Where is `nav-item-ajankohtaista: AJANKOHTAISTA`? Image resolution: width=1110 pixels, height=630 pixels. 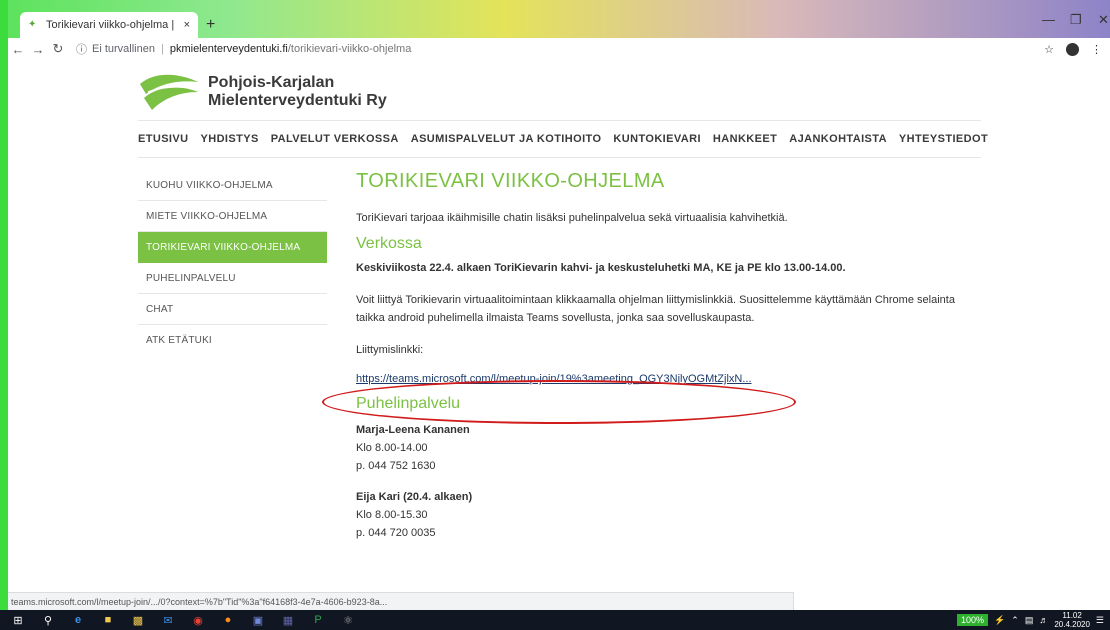
nav-item-ajankohtaista: AJANKOHTAISTA is located at coordinates (838, 139).